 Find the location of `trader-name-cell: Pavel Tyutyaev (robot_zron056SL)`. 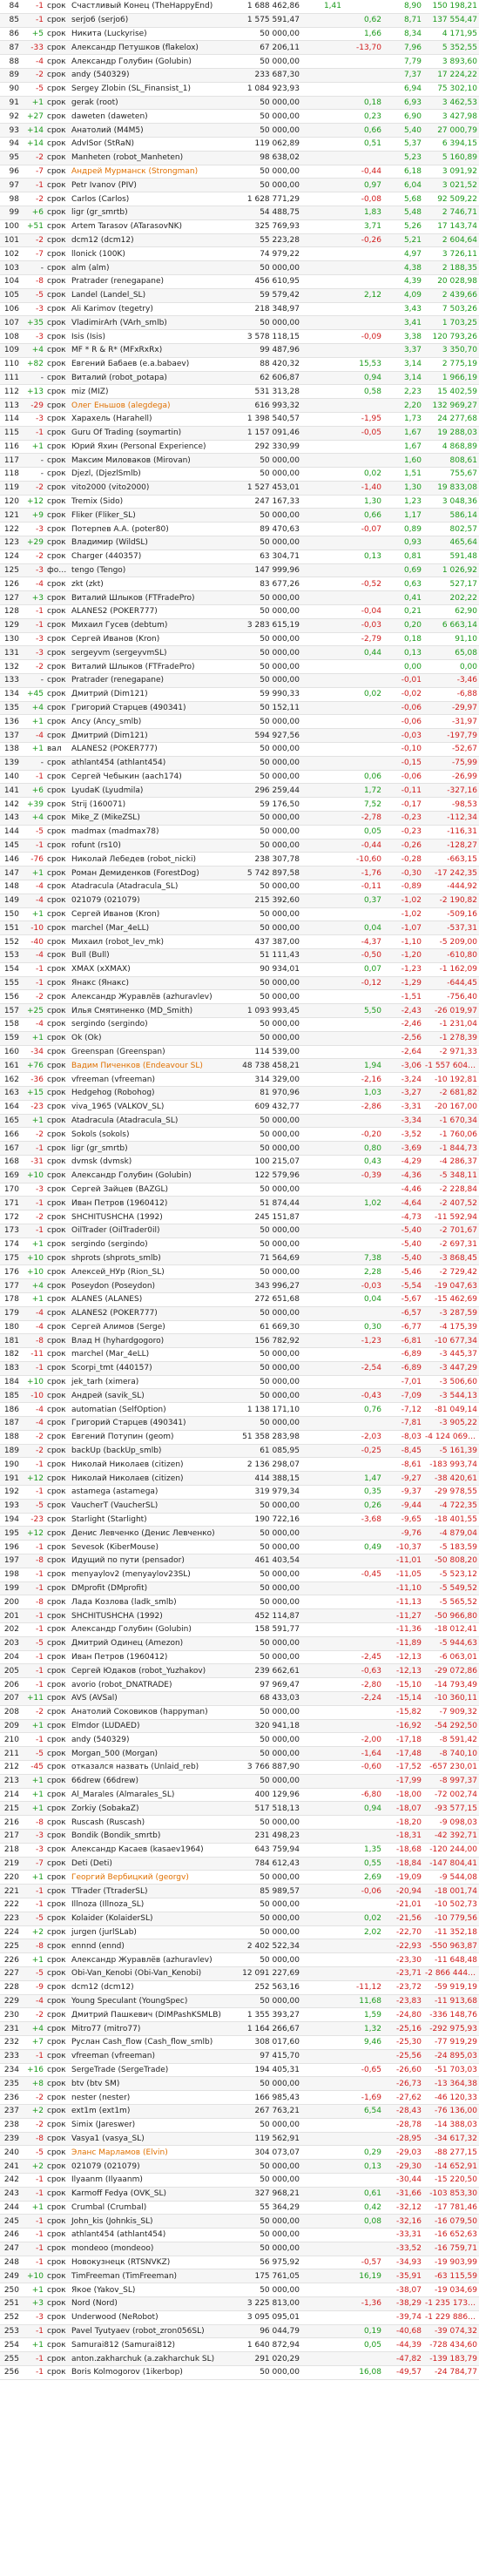

trader-name-cell: Pavel Tyutyaev (robot_zron056SL) is located at coordinates (149, 2331).